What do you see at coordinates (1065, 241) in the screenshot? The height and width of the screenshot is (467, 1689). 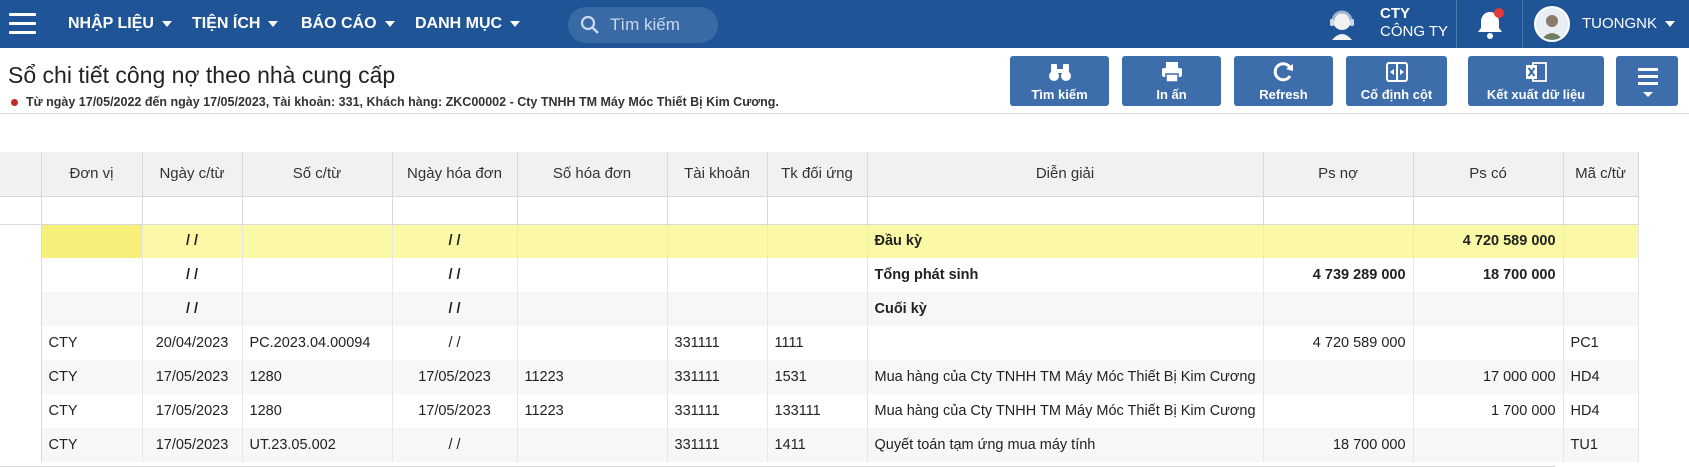 I see `table-cell: Đầu kỳ` at bounding box center [1065, 241].